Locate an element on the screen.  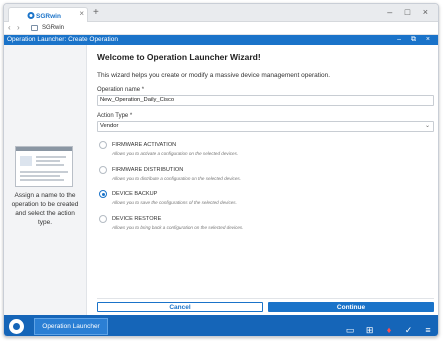
taskbar-app-operation-launcher: Operation Launcher is located at coordinates (71, 326).